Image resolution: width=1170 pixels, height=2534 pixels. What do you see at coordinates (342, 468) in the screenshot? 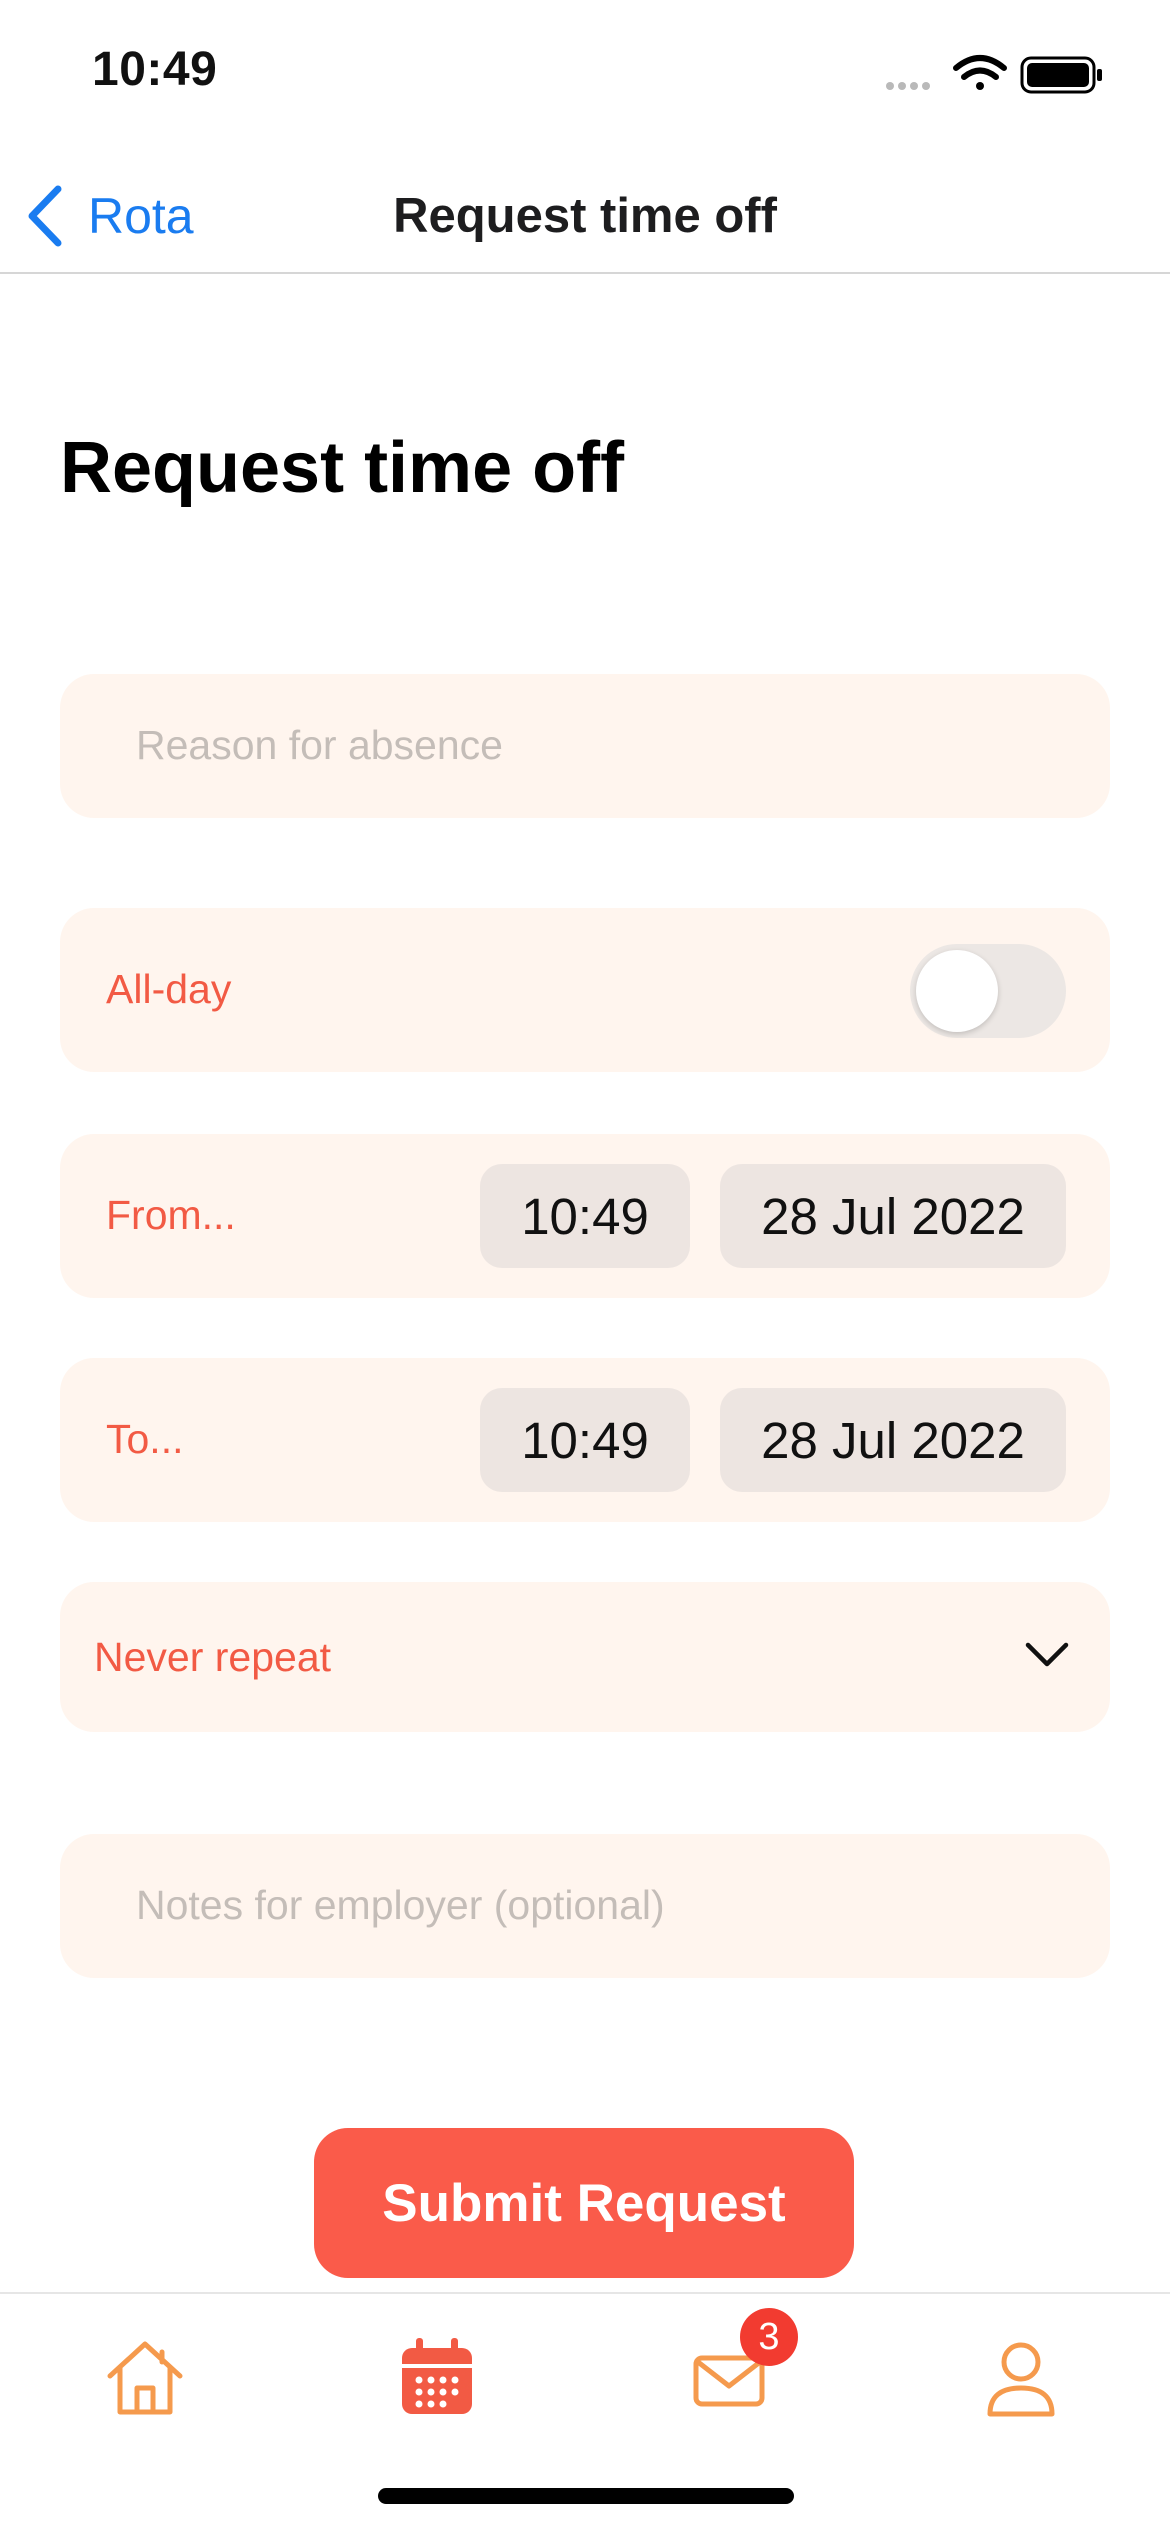
I see `page-title: Request time off` at bounding box center [342, 468].